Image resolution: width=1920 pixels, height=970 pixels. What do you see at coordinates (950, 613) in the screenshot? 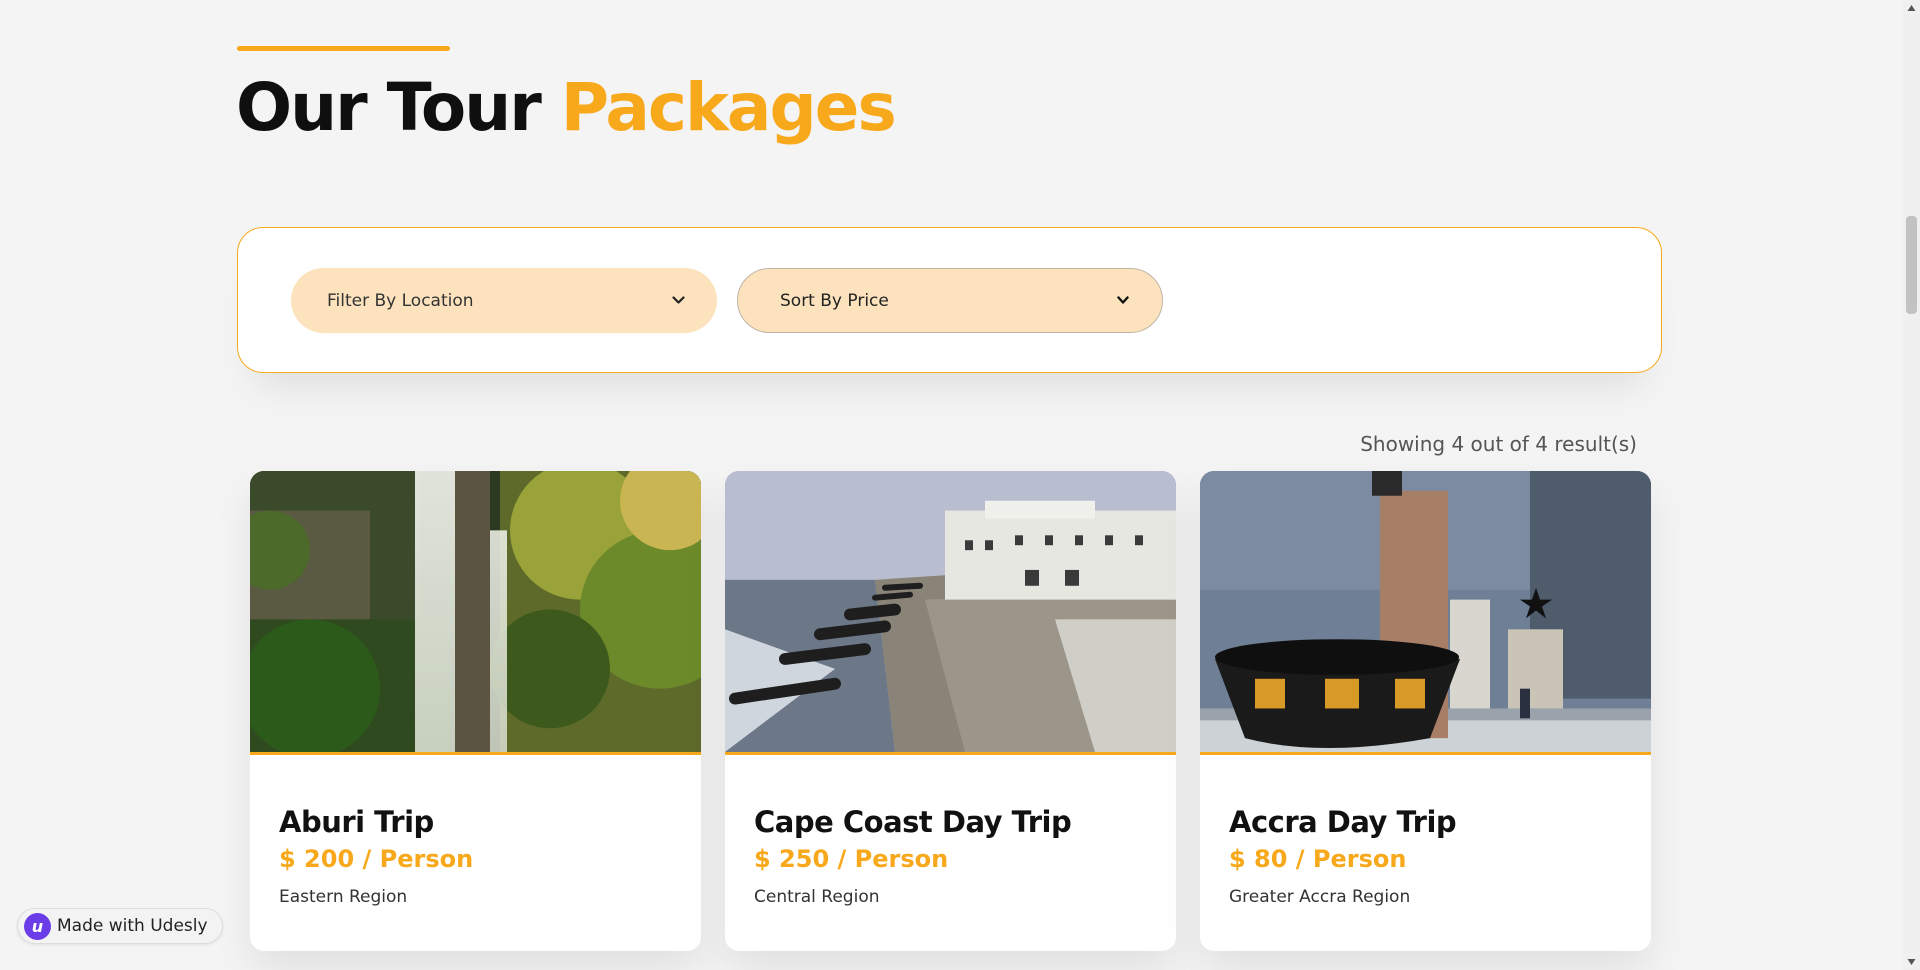
I see `tour-image-castle` at bounding box center [950, 613].